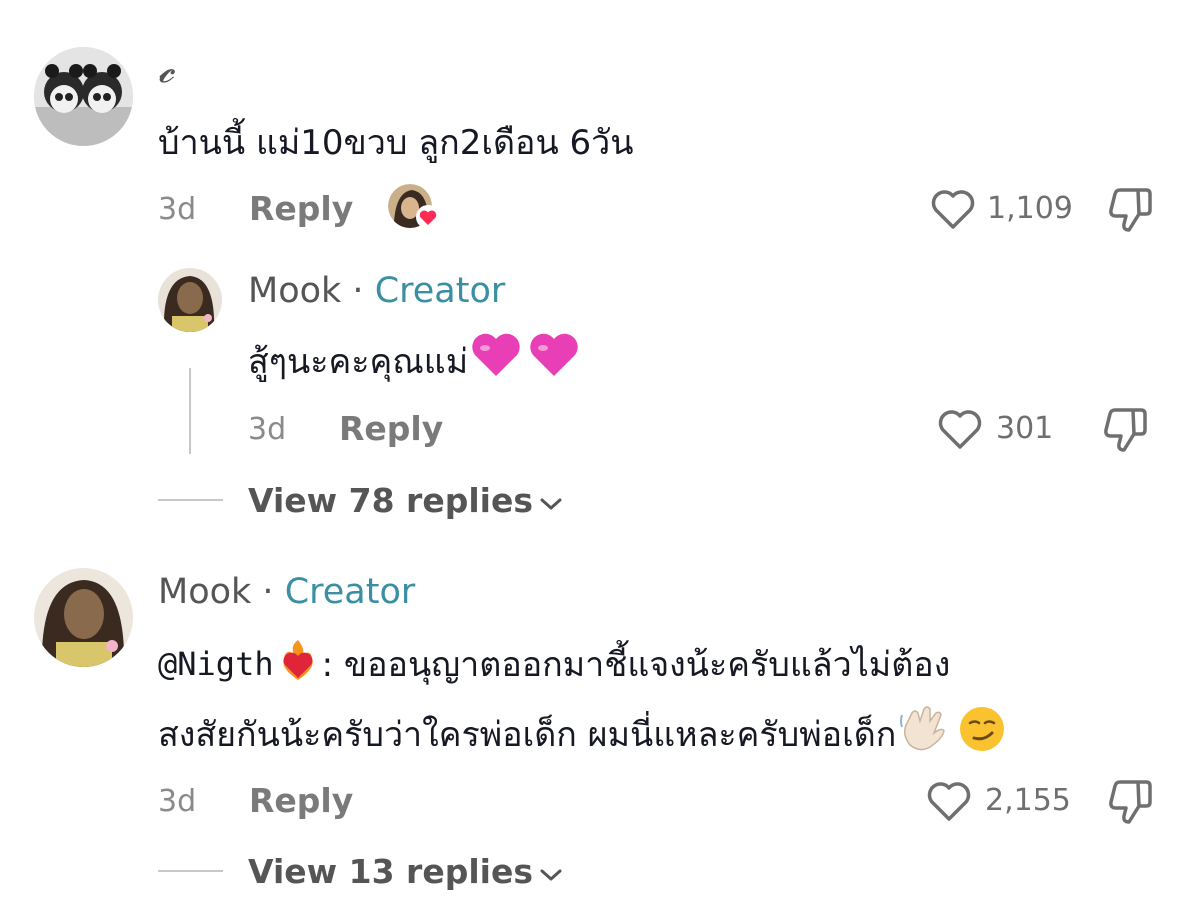  What do you see at coordinates (390, 500) in the screenshot?
I see `view-replies-label: View 78 replies` at bounding box center [390, 500].